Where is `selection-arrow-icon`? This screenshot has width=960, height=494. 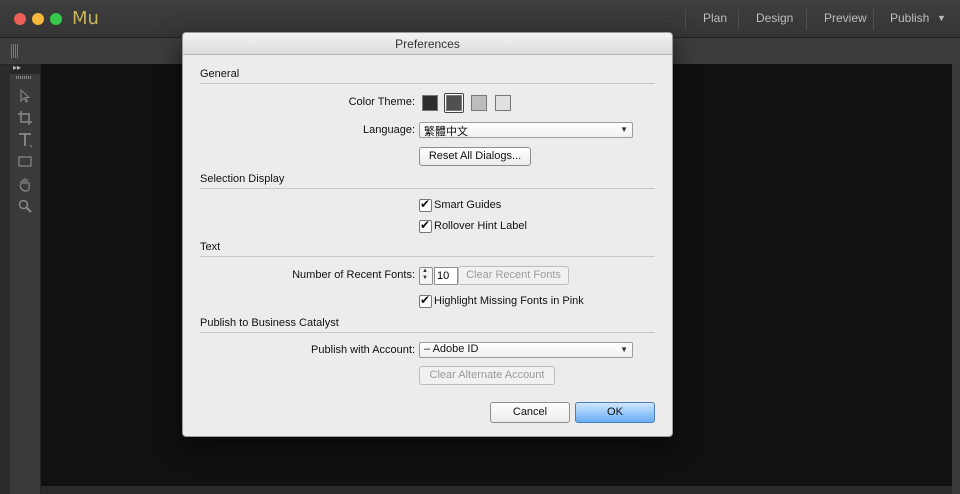 selection-arrow-icon is located at coordinates (25, 96).